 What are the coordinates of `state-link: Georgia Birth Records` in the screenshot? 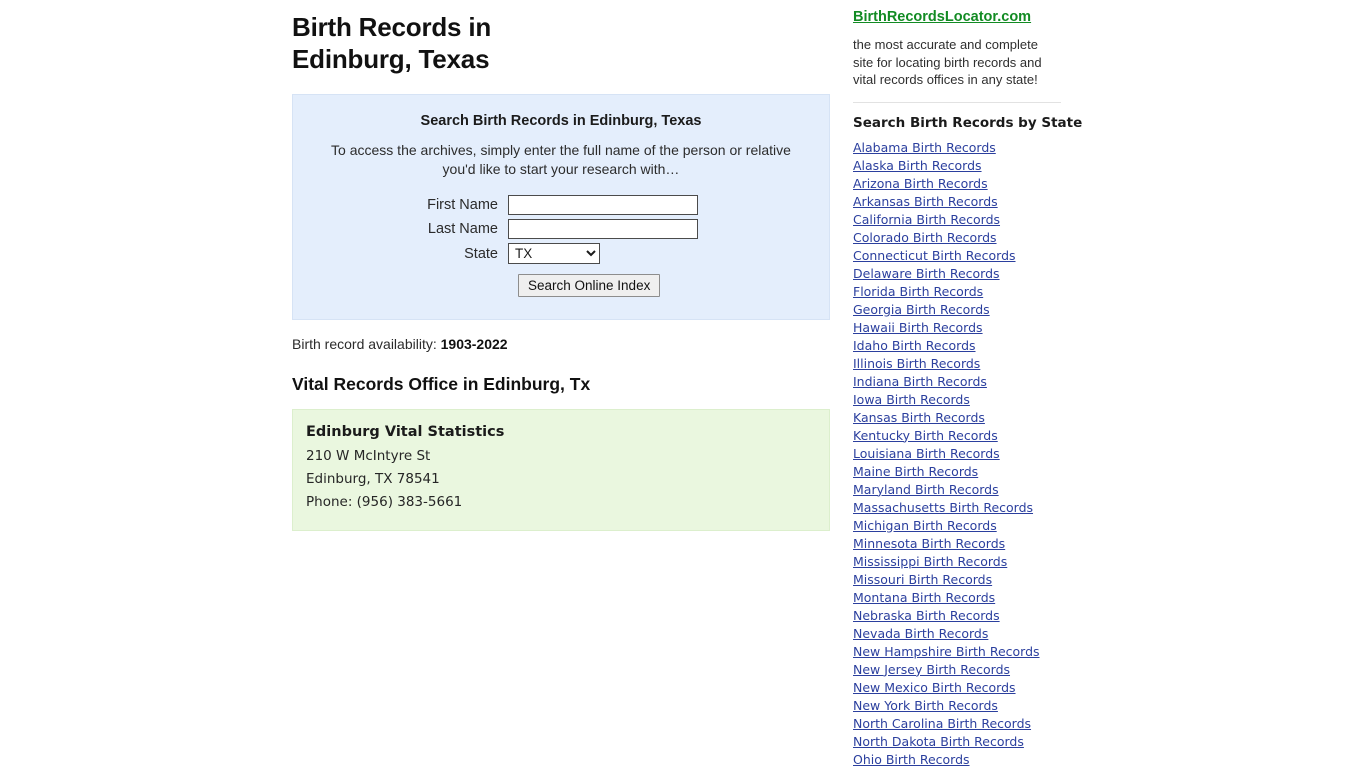 It's located at (968, 310).